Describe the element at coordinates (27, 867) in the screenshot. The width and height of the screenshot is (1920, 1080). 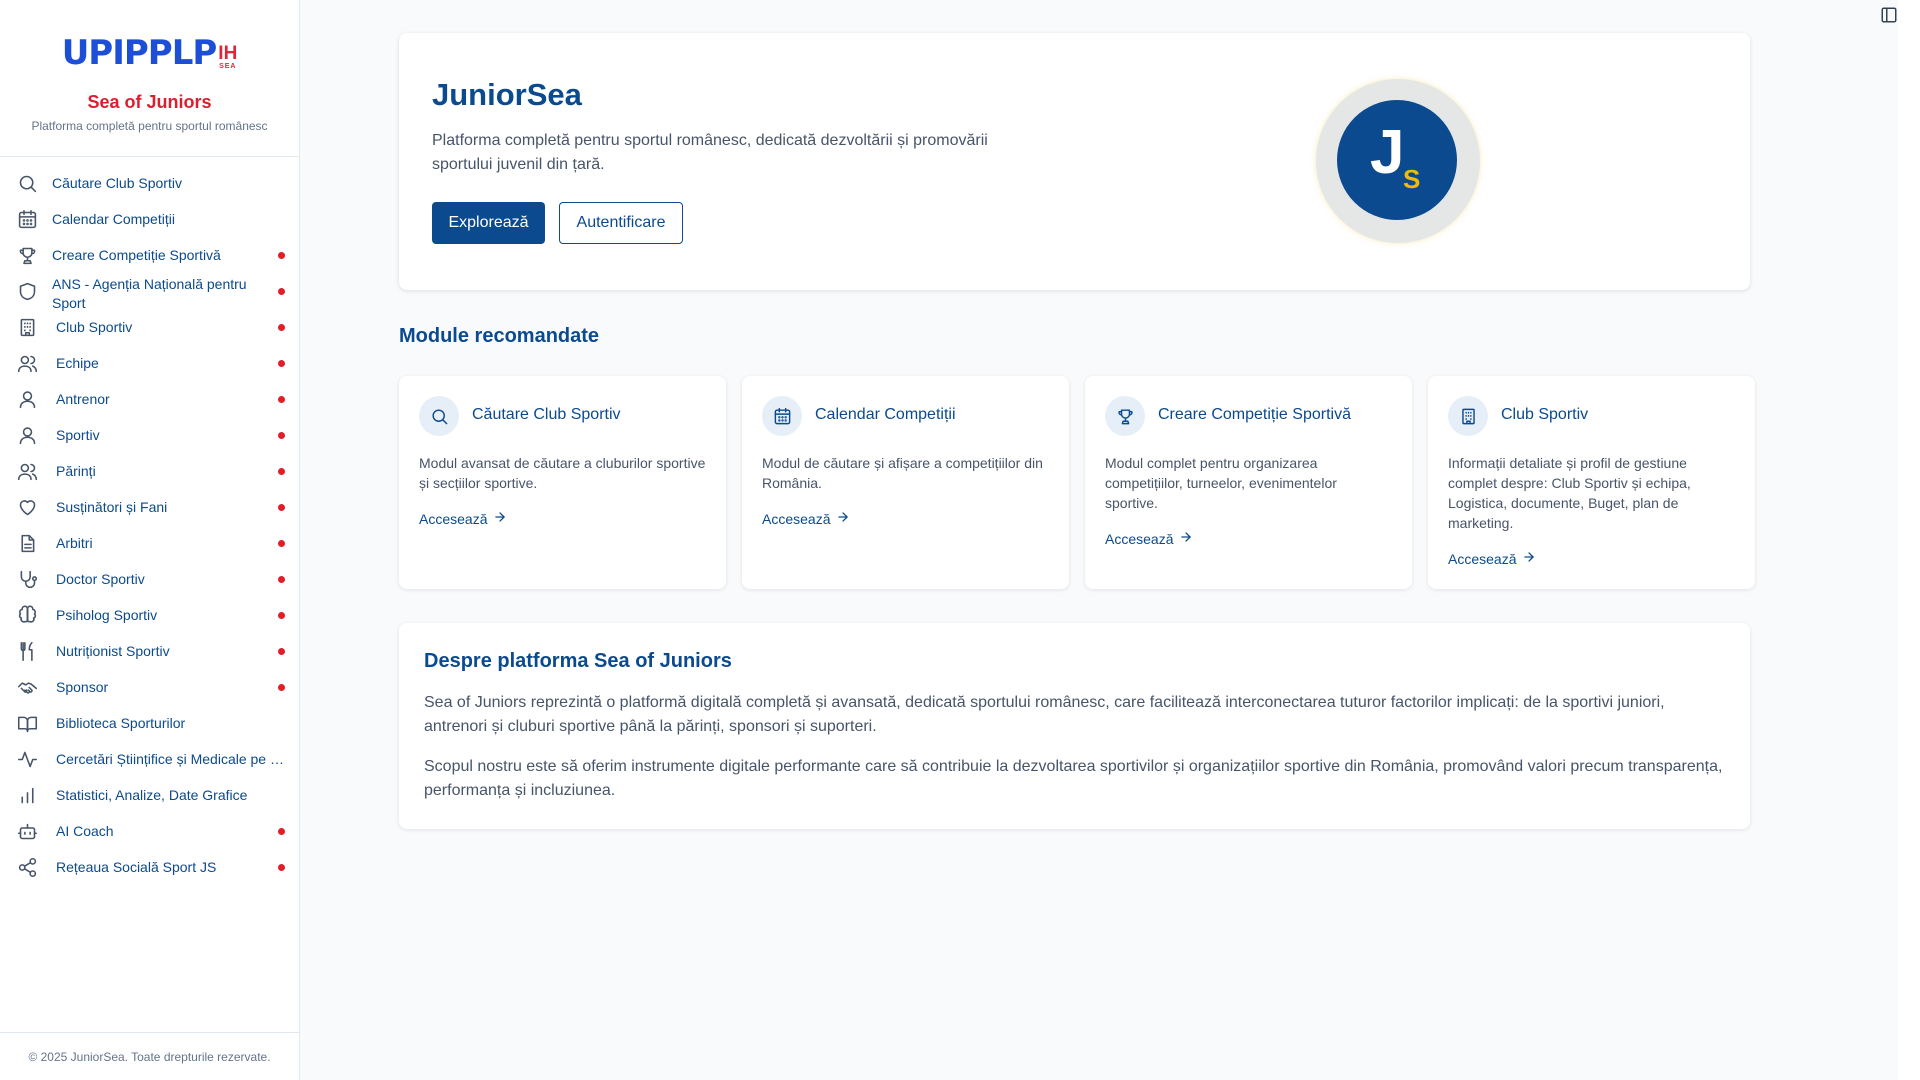
I see `share-icon` at that location.